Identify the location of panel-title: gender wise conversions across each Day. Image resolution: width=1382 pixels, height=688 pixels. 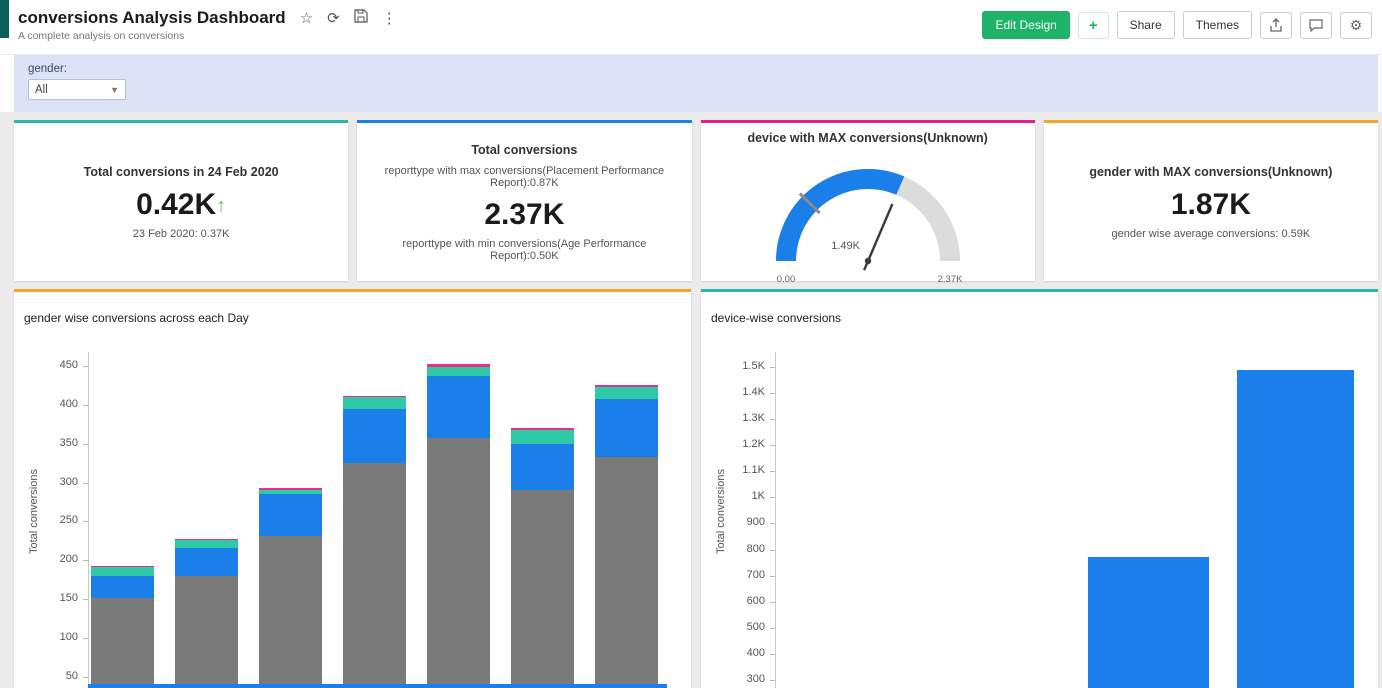
(136, 318).